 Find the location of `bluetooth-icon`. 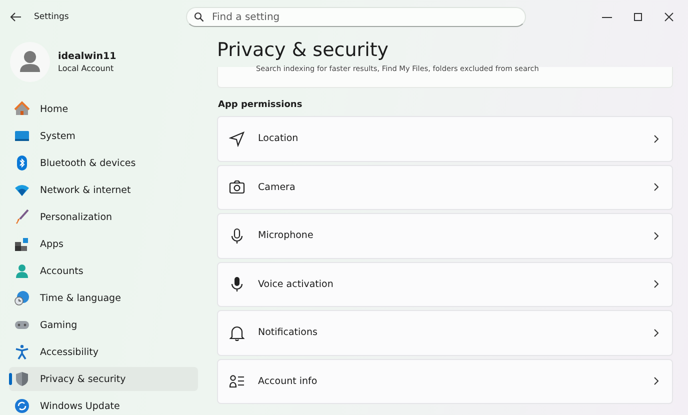

bluetooth-icon is located at coordinates (22, 163).